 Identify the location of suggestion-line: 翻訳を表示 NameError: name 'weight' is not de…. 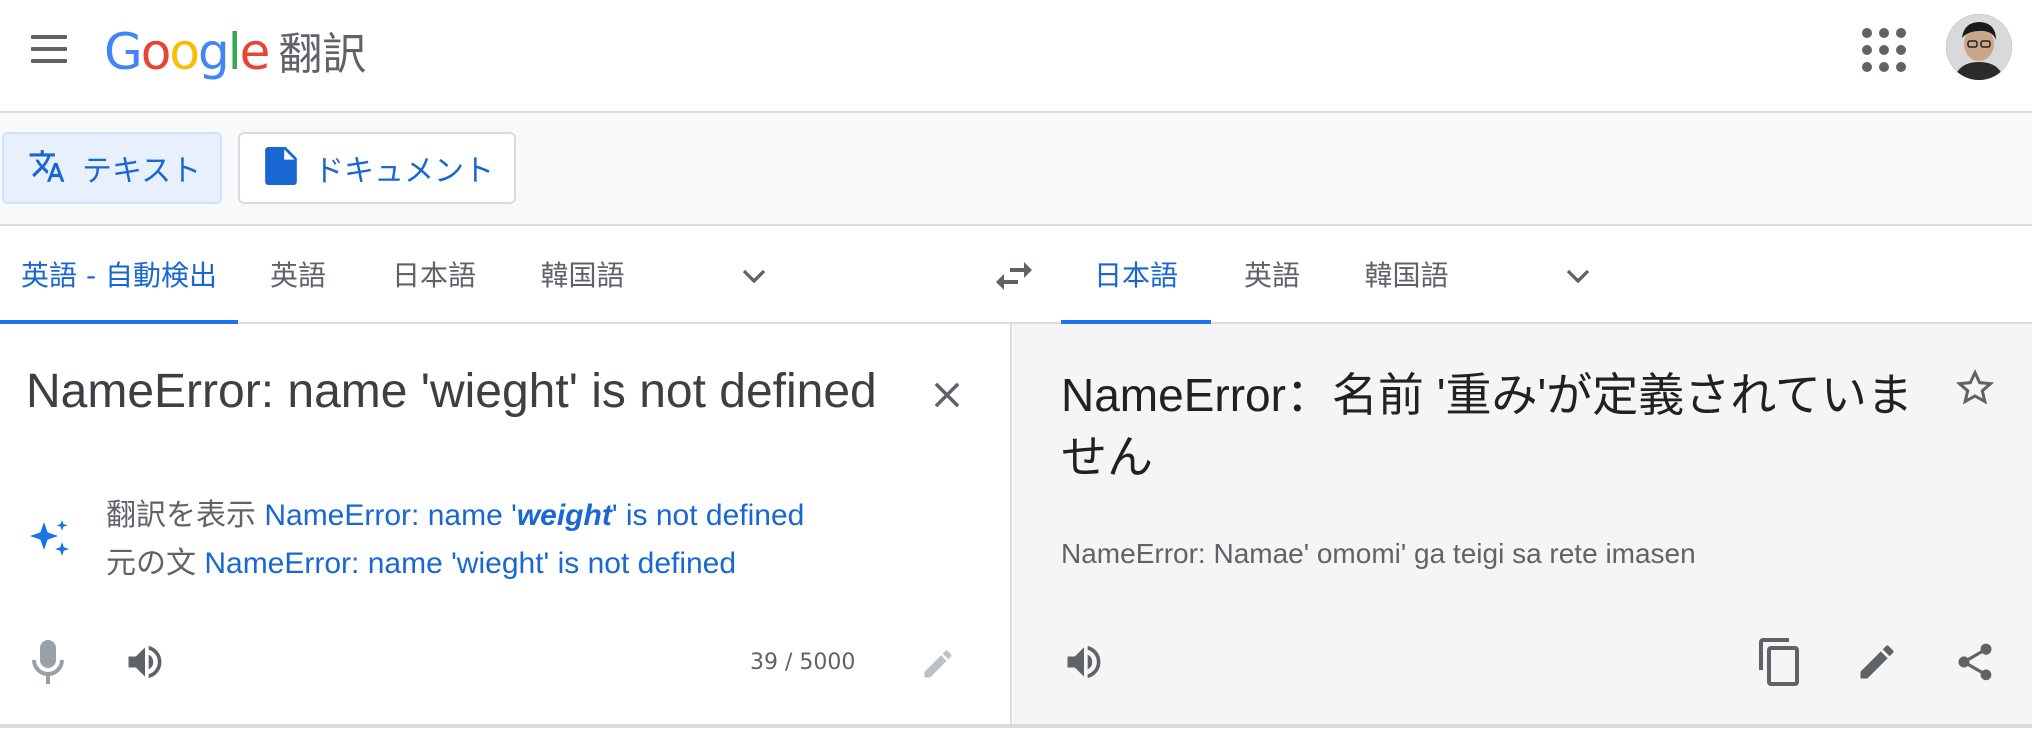
(455, 516).